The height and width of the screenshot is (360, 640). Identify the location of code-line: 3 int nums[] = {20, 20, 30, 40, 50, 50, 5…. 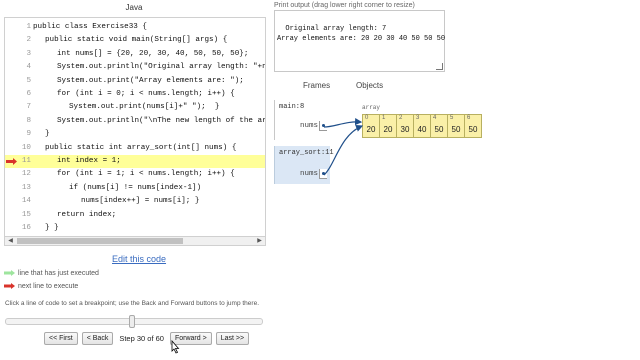
(135, 54).